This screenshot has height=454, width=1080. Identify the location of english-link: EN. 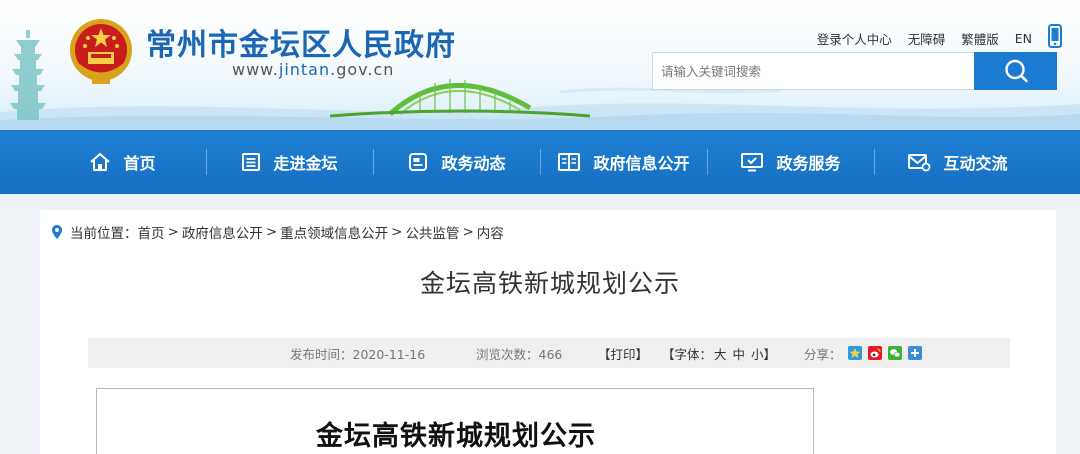
(1023, 38).